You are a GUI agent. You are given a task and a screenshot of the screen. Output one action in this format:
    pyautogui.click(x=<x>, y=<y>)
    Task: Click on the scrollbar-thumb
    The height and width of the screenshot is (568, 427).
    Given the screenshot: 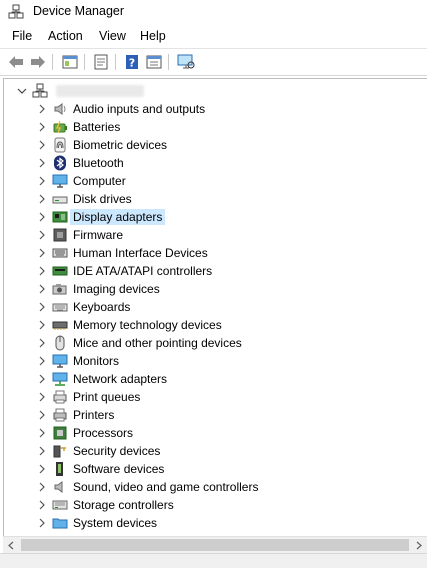 What is the action you would take?
    pyautogui.click(x=215, y=545)
    